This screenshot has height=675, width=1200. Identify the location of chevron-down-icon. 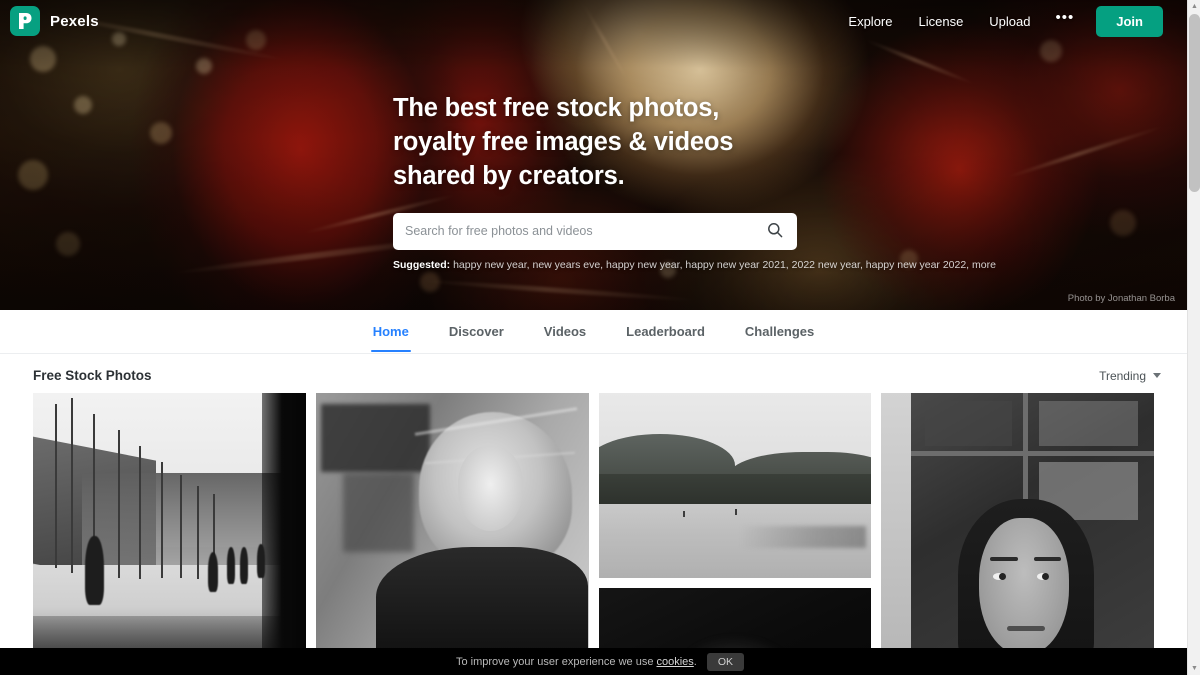
(1157, 375).